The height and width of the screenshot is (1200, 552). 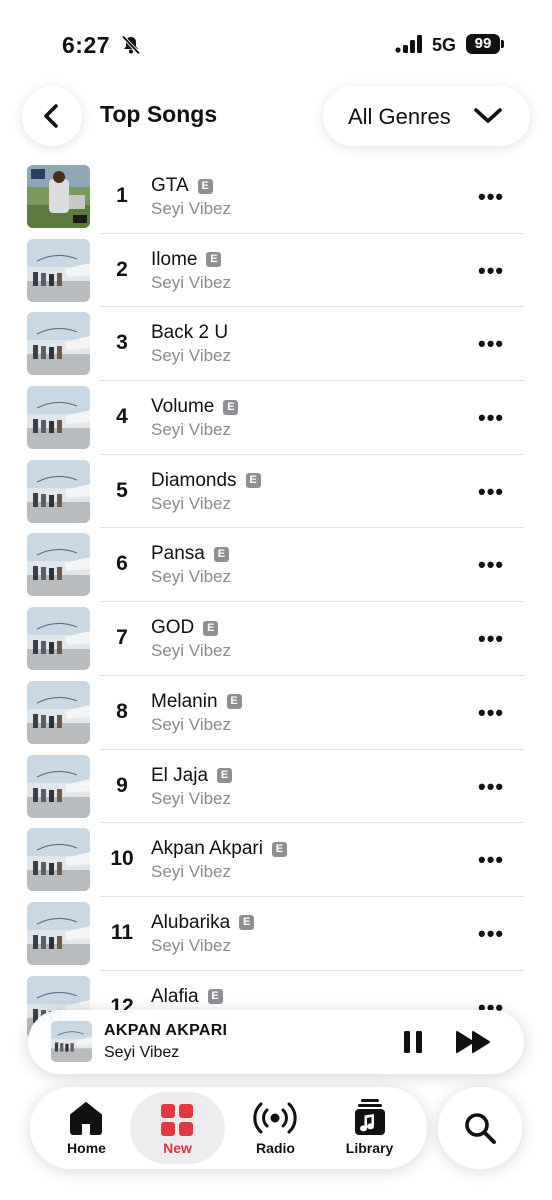 What do you see at coordinates (170, 185) in the screenshot?
I see `song-title: GTA` at bounding box center [170, 185].